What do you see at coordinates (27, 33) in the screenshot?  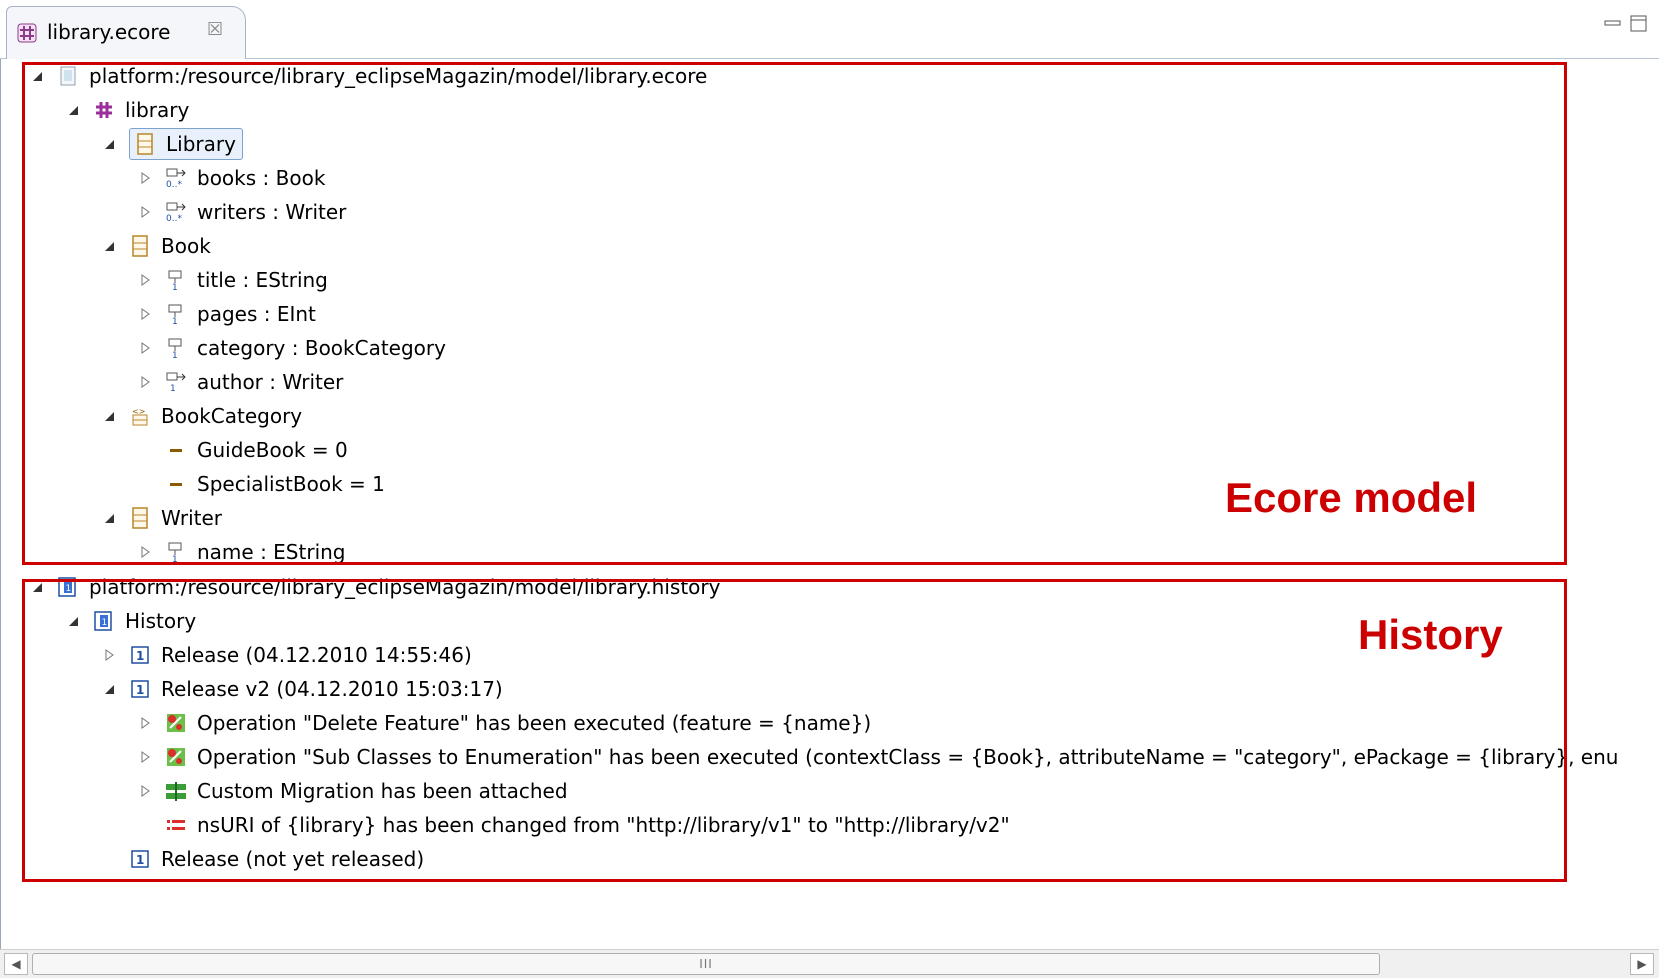 I see `ecore-file-icon` at bounding box center [27, 33].